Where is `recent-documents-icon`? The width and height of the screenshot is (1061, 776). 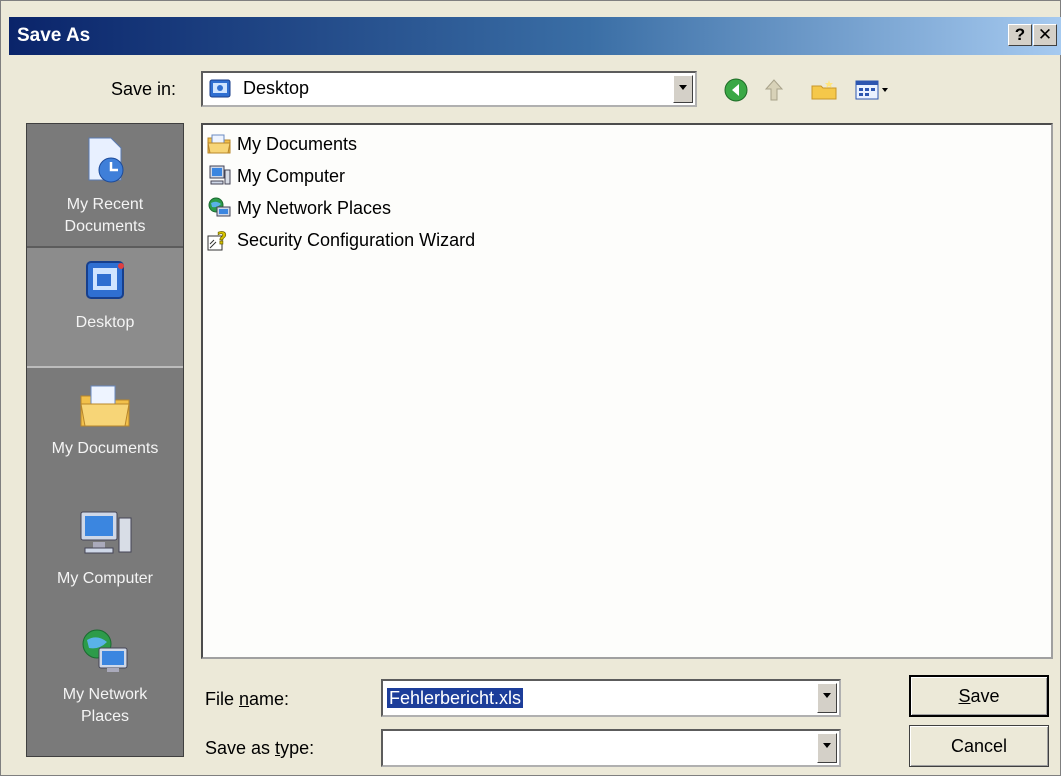 recent-documents-icon is located at coordinates (105, 161).